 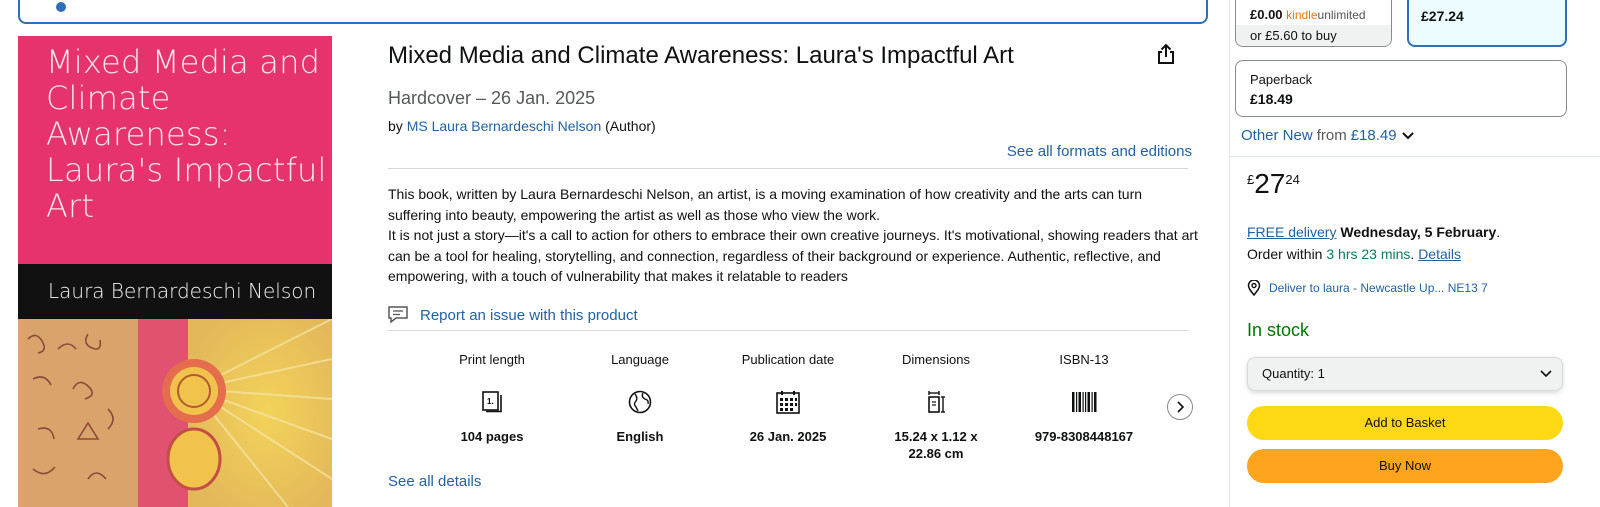 I want to click on author-link: MS Laura Bernardeschi Nelson, so click(x=504, y=126).